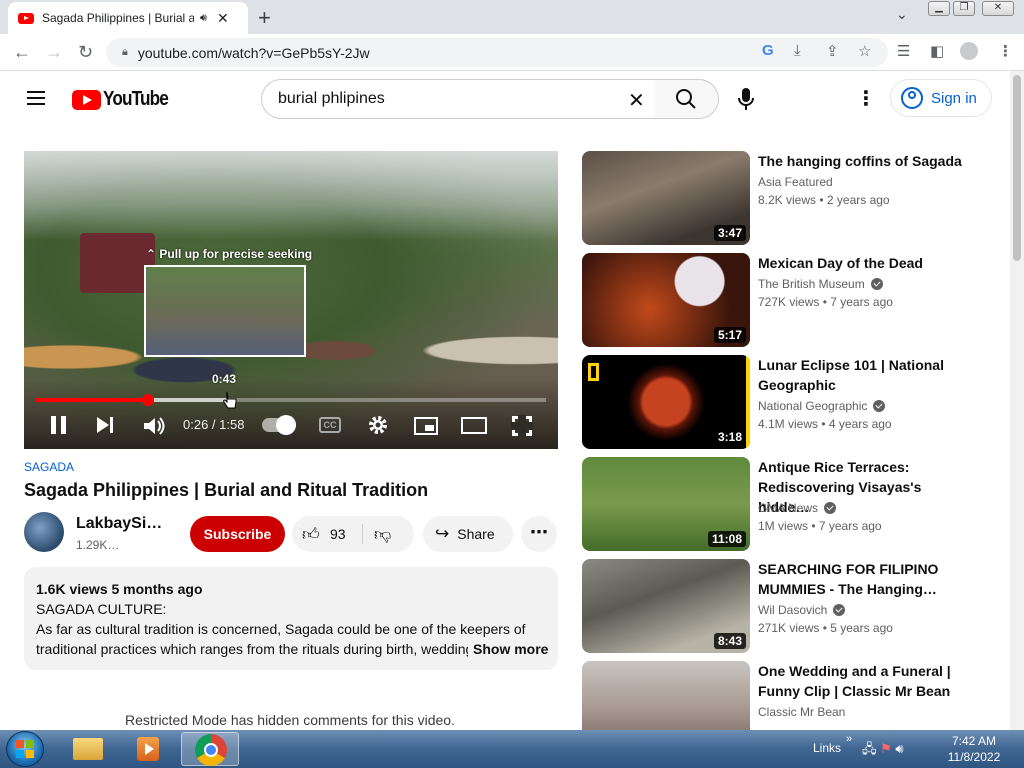  Describe the element at coordinates (474, 425) in the screenshot. I see `theater-mode-icon` at that location.